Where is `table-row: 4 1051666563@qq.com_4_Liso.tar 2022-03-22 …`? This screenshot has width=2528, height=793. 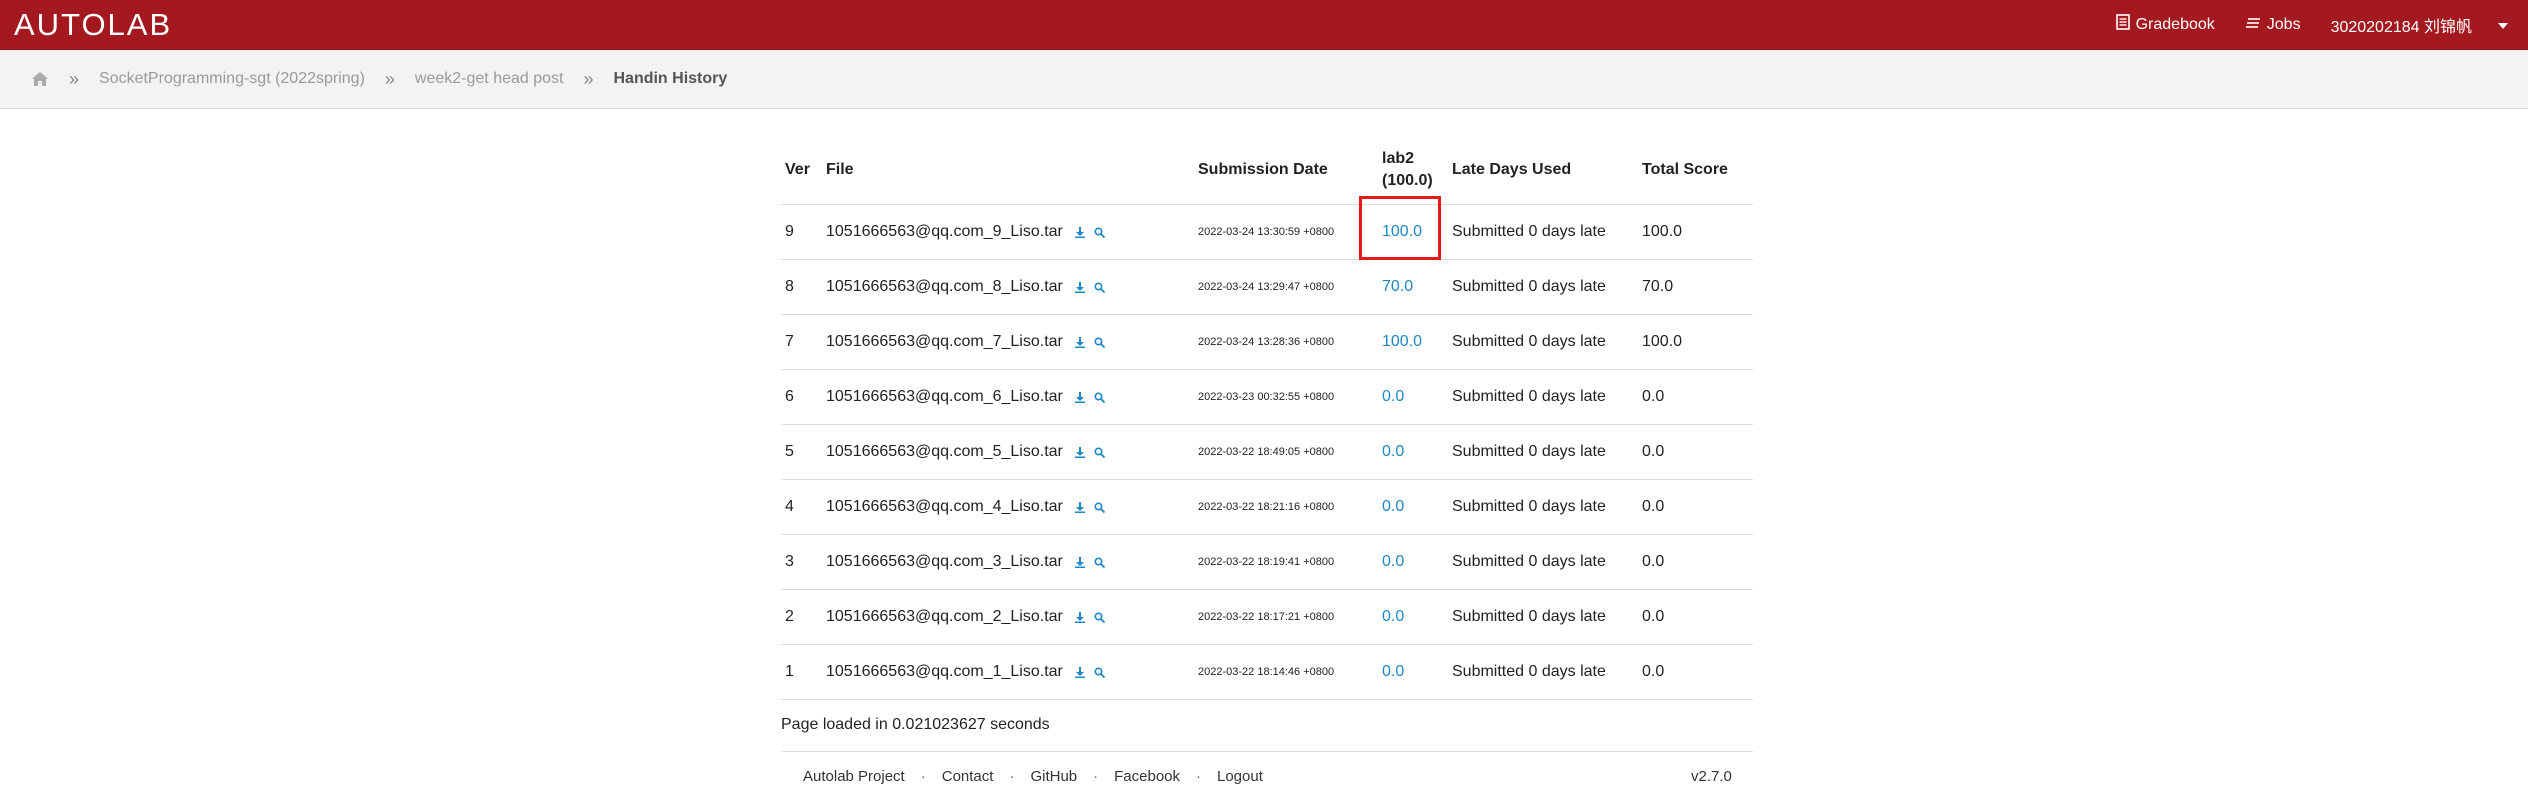
table-row: 4 1051666563@qq.com_4_Liso.tar 2022-03-22 … is located at coordinates (1267, 507).